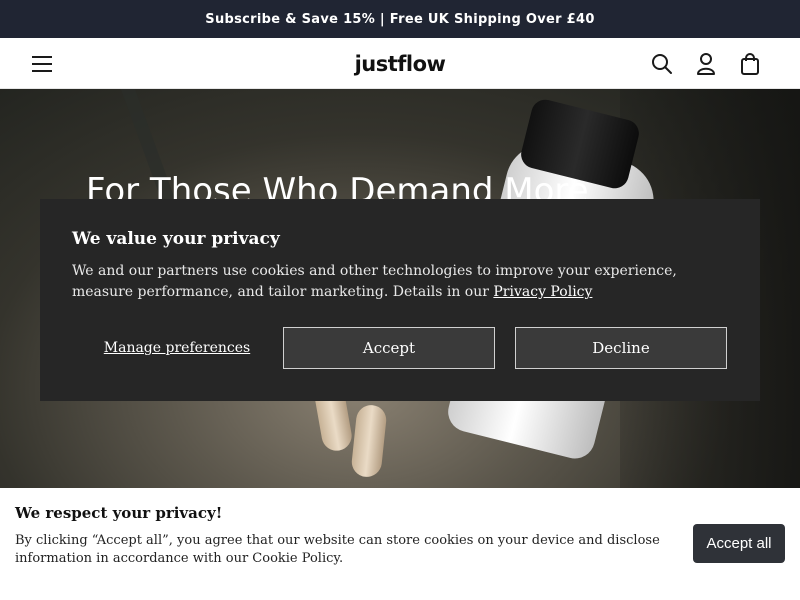 The width and height of the screenshot is (800, 600). What do you see at coordinates (119, 513) in the screenshot?
I see `privacy-banner-title: We respect your privacy!` at bounding box center [119, 513].